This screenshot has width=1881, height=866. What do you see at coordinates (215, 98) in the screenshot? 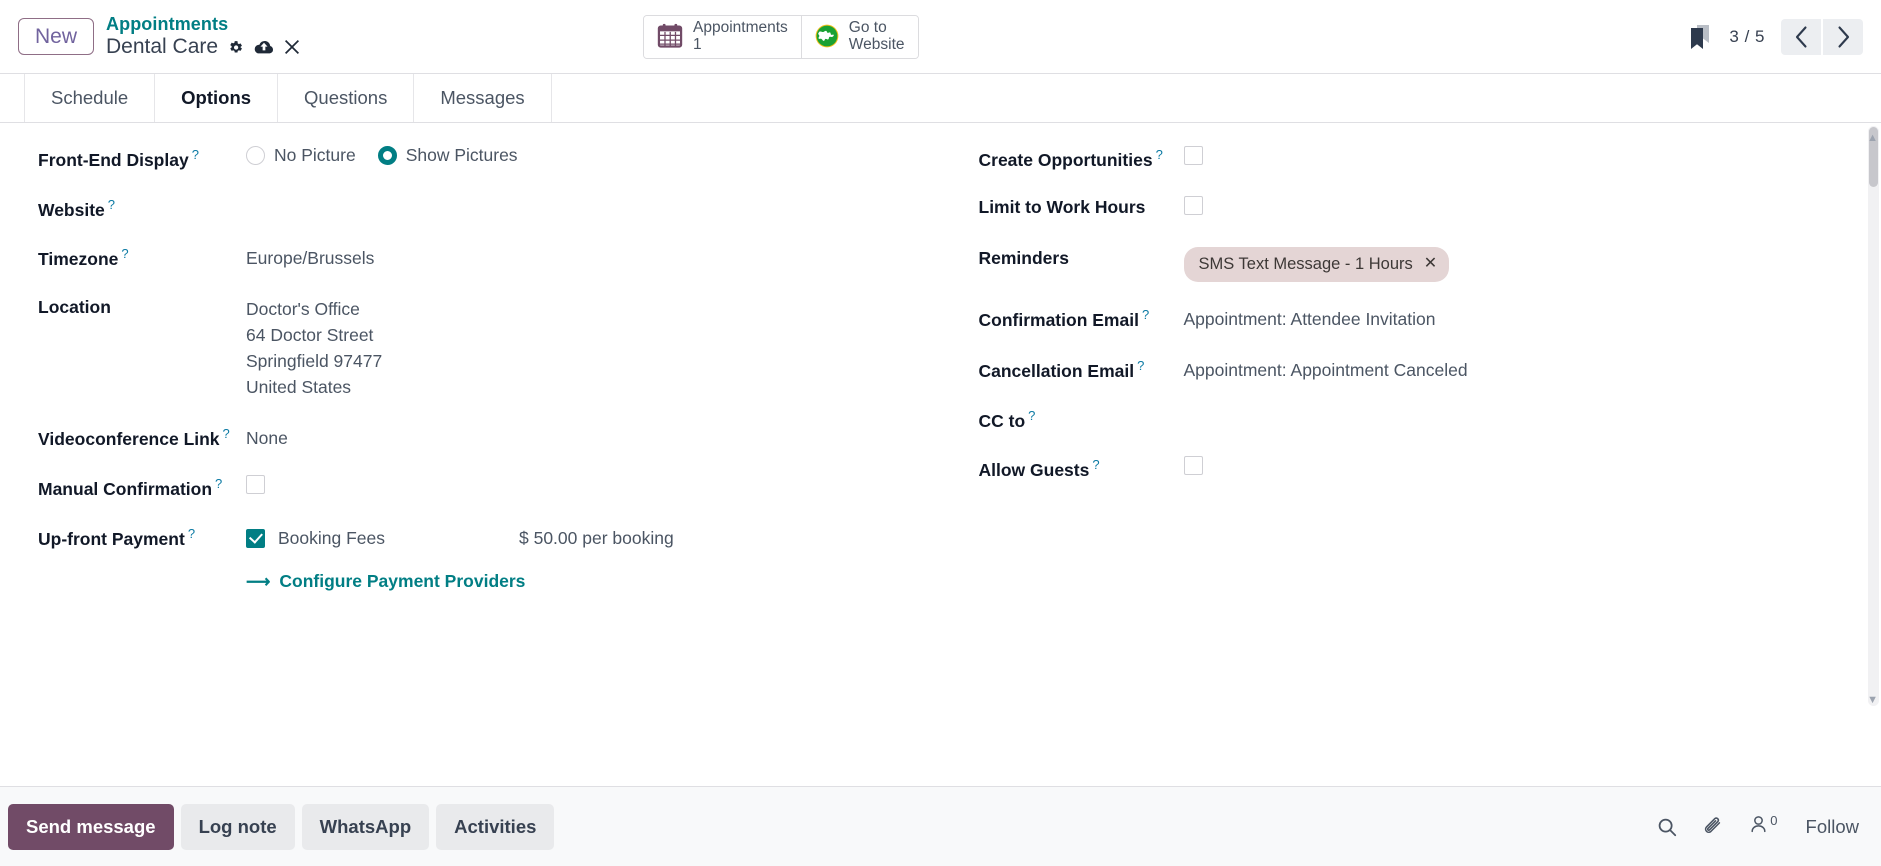
I see `tab-options: Options` at bounding box center [215, 98].